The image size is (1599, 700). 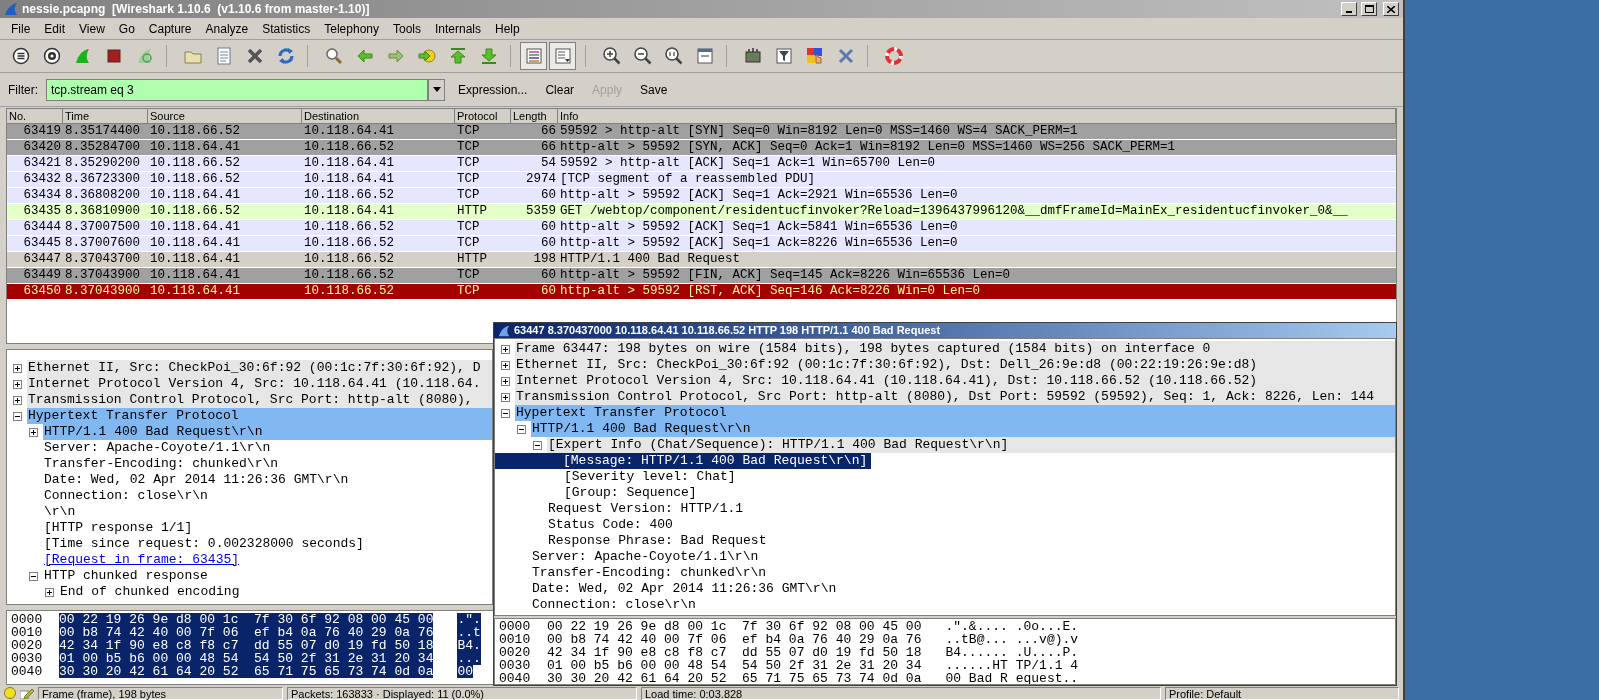 I want to click on dropdown-button, so click(x=436, y=89).